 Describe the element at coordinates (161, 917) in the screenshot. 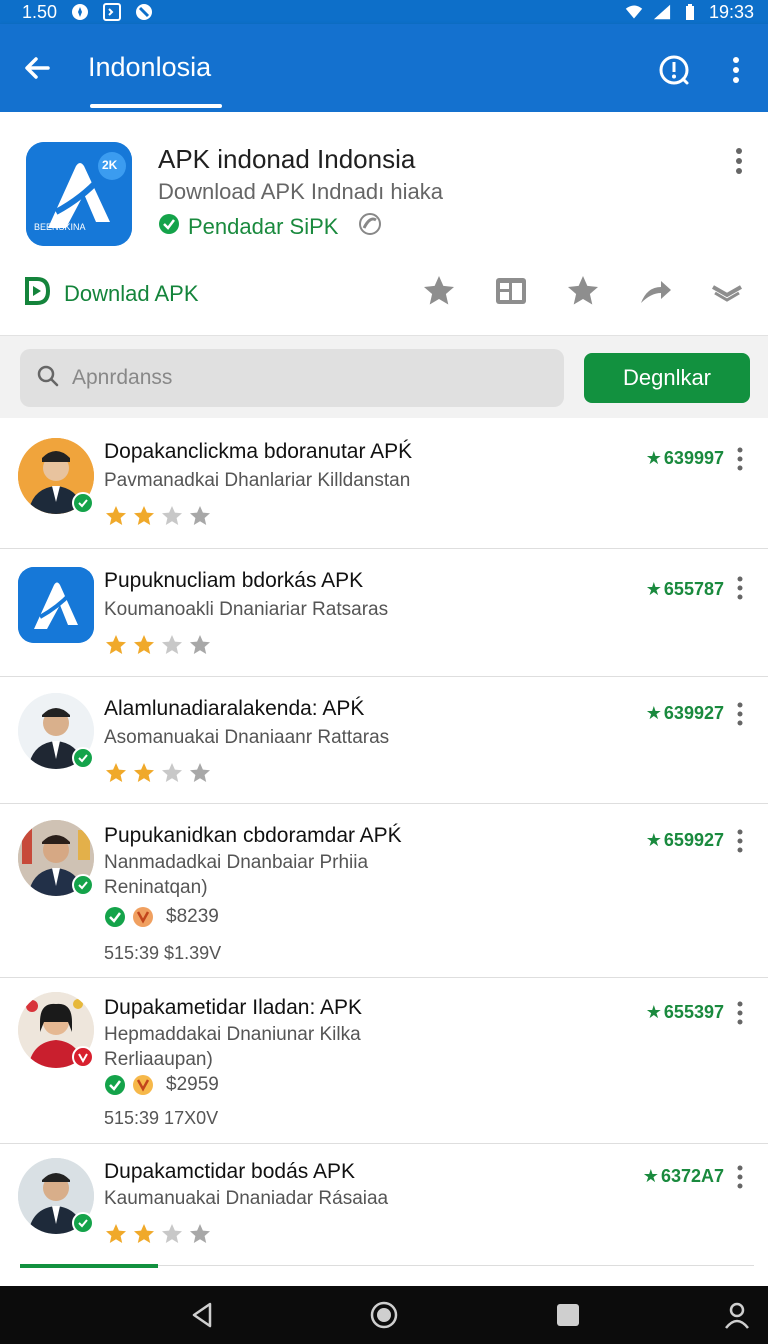

I see `item-meta-row: $8239` at that location.